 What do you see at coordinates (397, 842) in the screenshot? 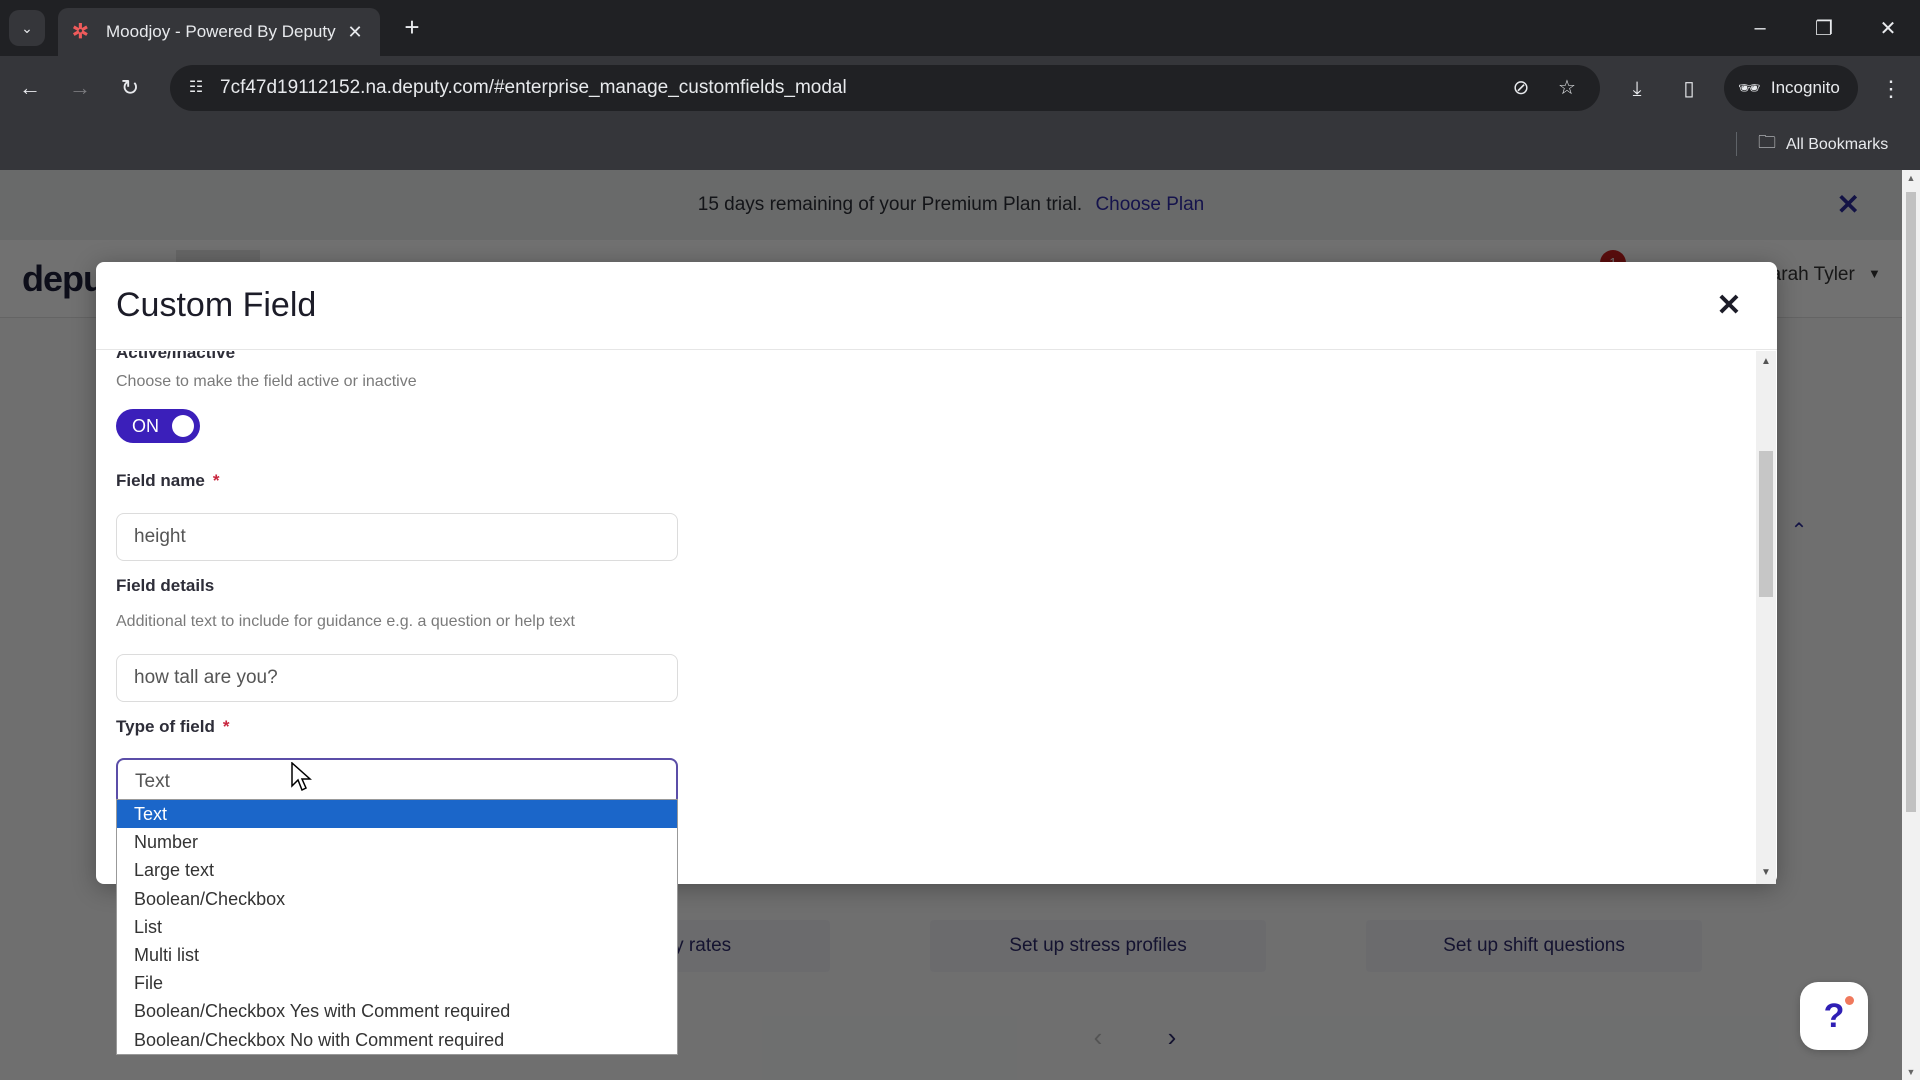
I see `dropdown-option: Number` at bounding box center [397, 842].